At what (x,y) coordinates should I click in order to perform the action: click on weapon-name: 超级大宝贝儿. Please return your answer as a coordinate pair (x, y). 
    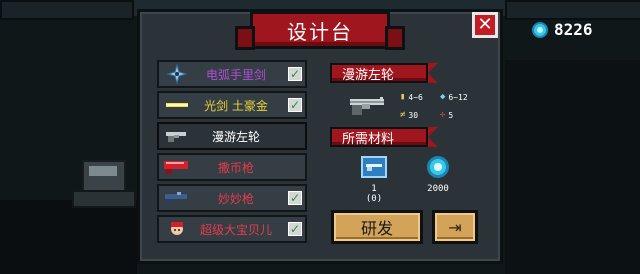
    Looking at the image, I should click on (235, 229).